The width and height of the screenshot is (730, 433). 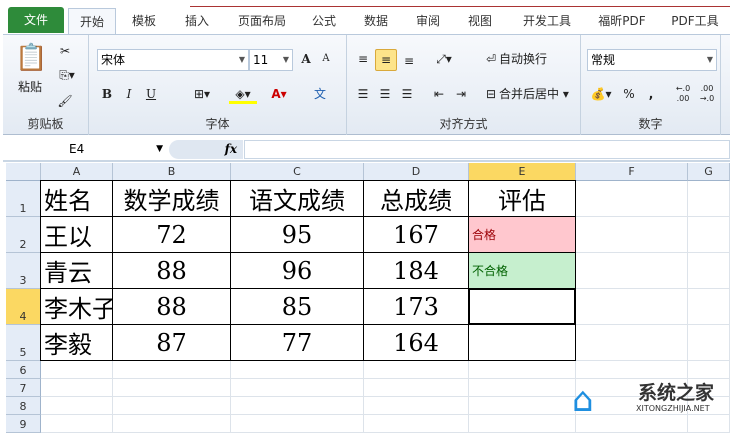 I want to click on increase-decimal-icon: ←.0.00, so click(x=683, y=94).